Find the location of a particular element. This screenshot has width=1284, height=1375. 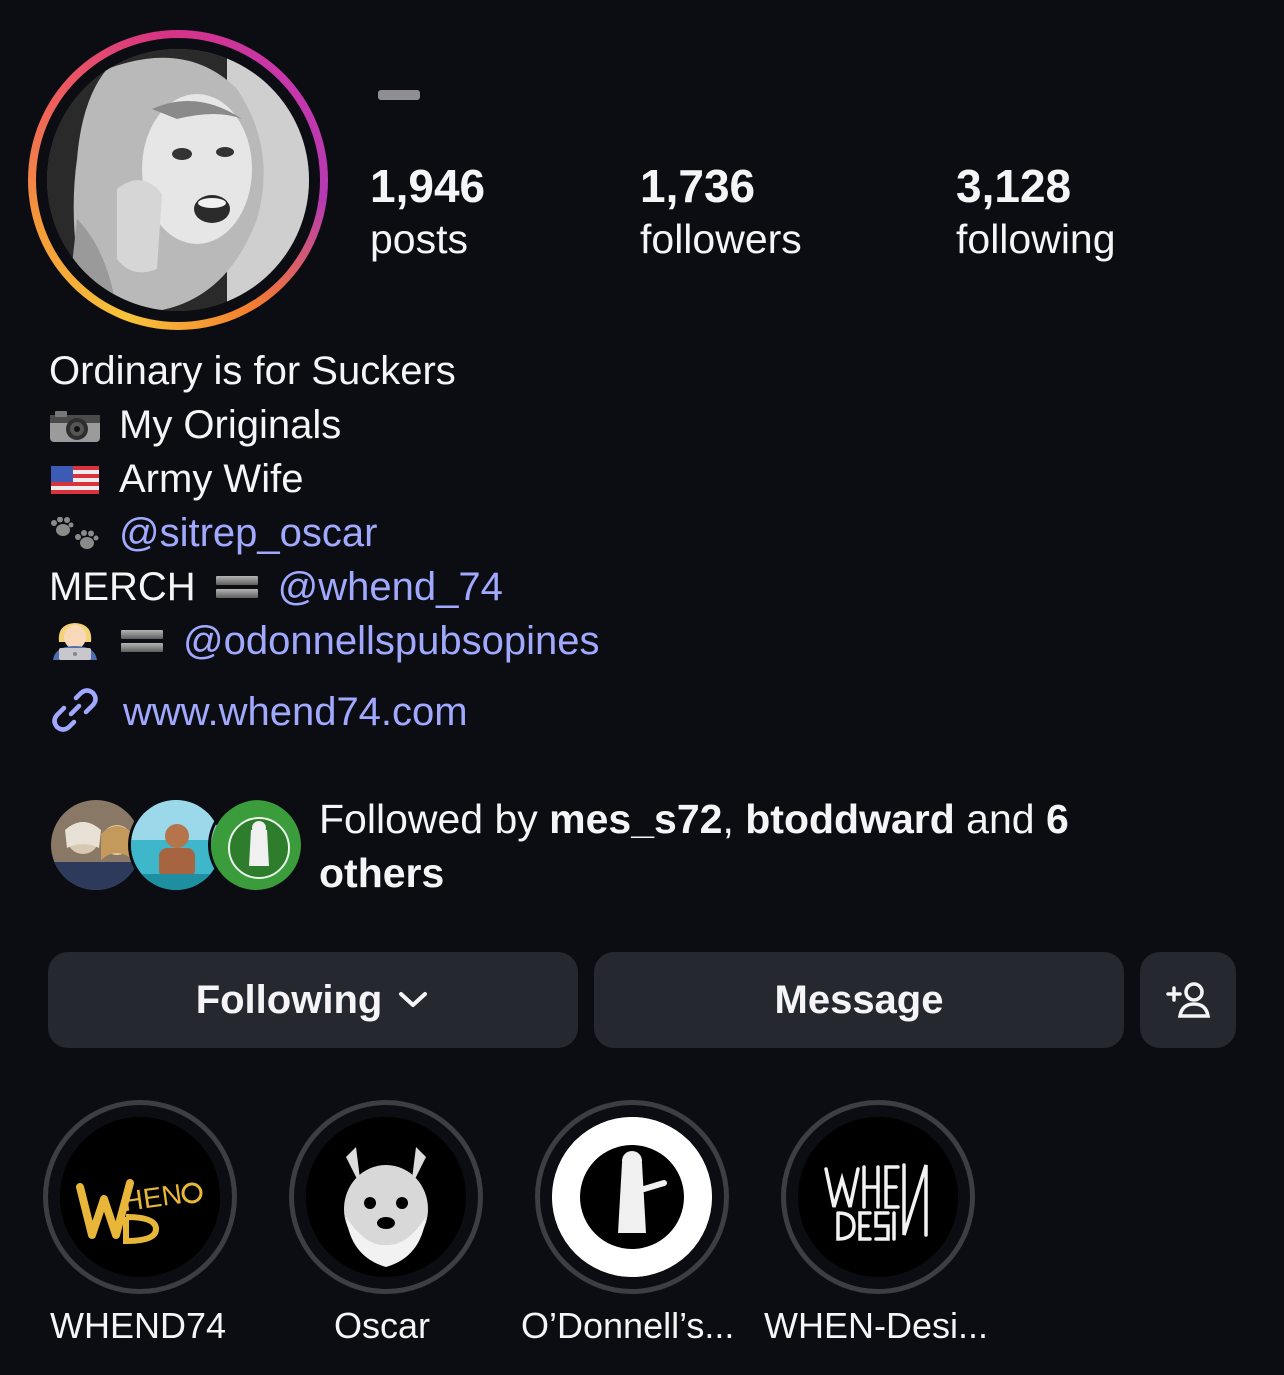

link-icon is located at coordinates (75, 712).